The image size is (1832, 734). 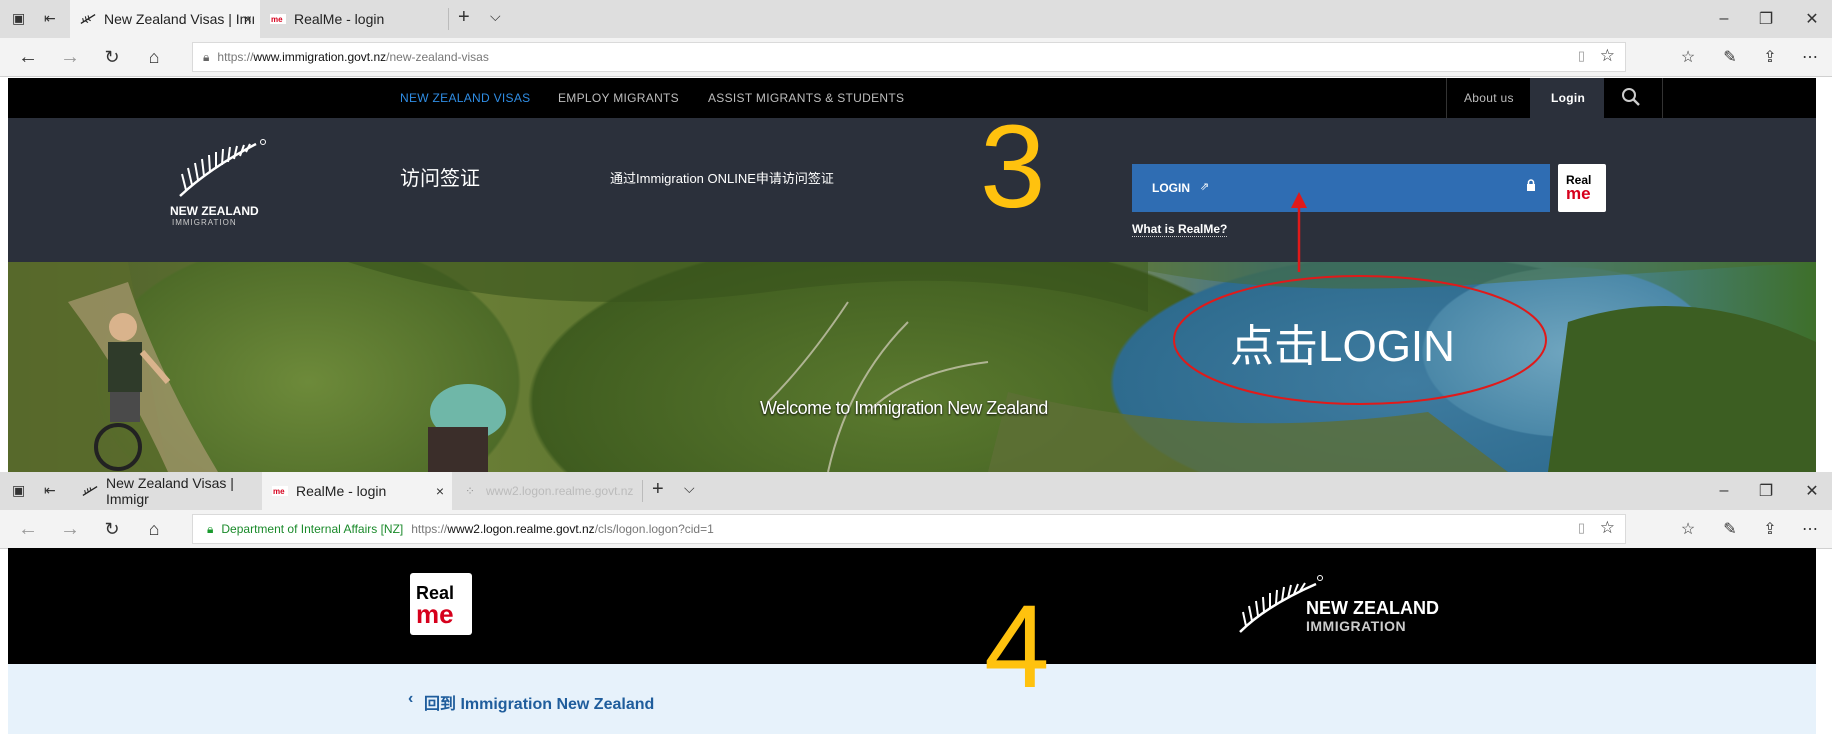 I want to click on tab-label: New Zealand Visas | Imı, so click(x=180, y=19).